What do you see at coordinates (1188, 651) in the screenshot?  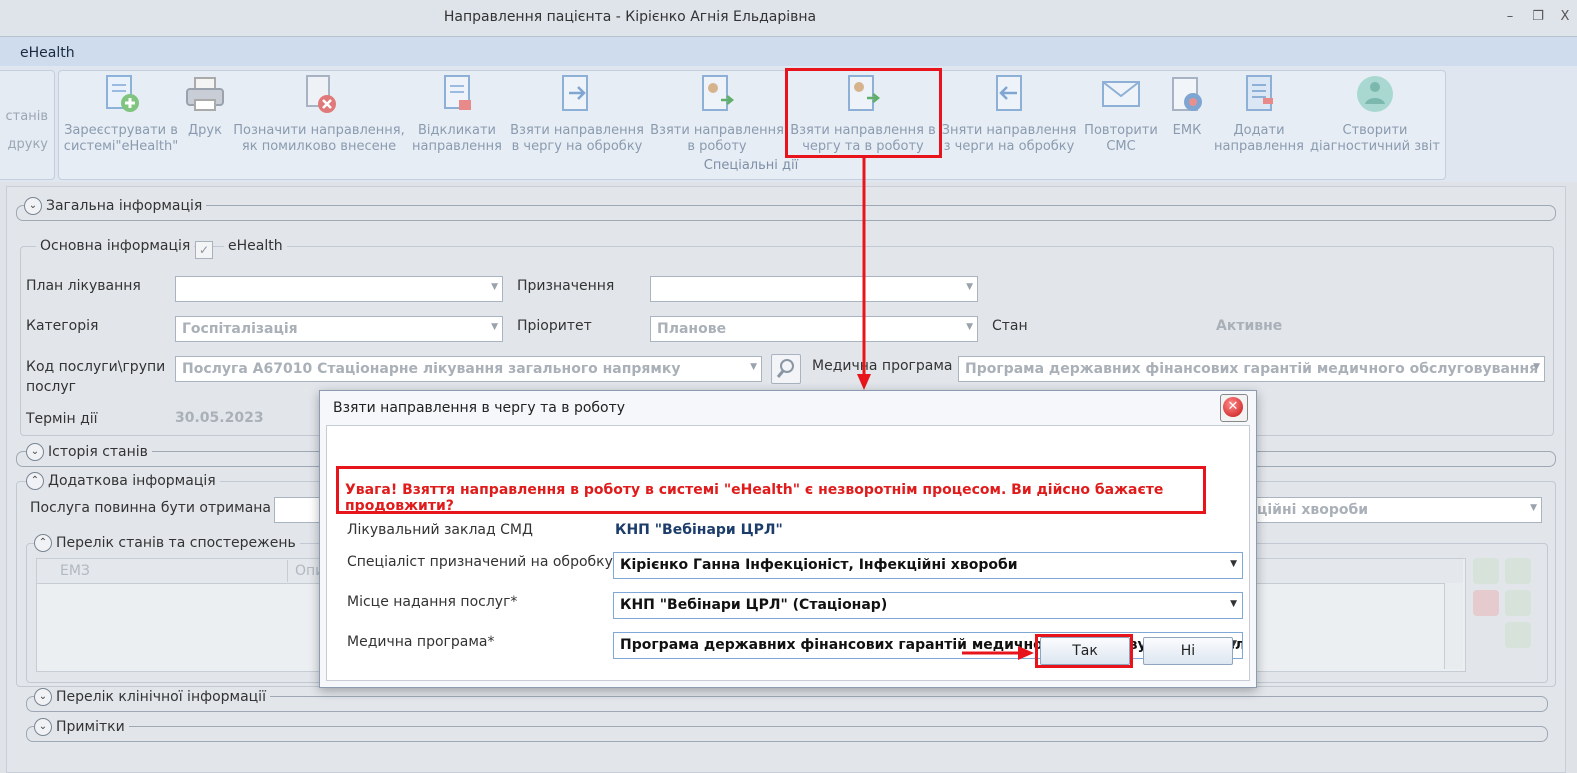 I see `no-button: Ні` at bounding box center [1188, 651].